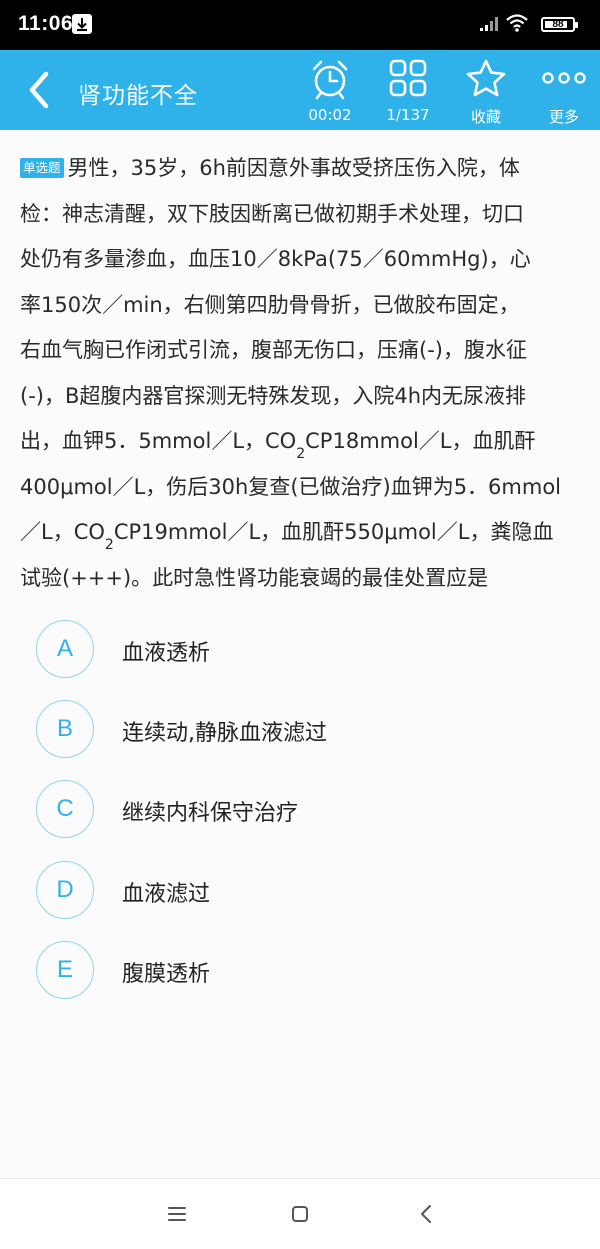 The width and height of the screenshot is (600, 1249). Describe the element at coordinates (486, 78) in the screenshot. I see `star-icon` at that location.